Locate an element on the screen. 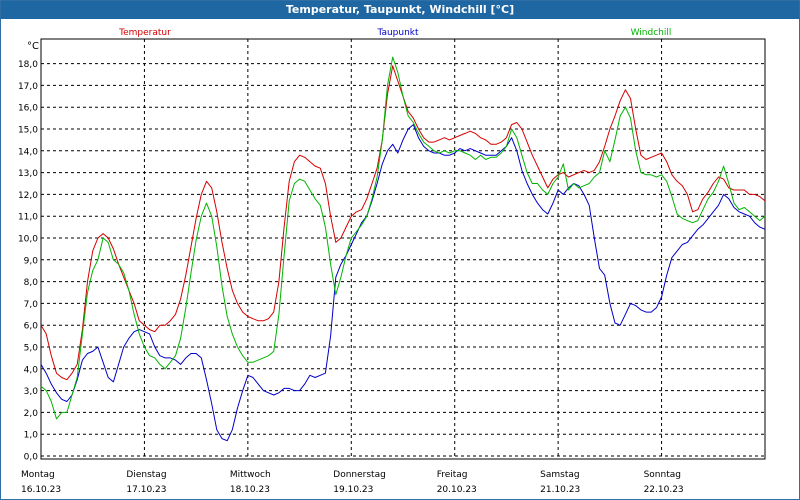  x-tick-day-label: Montag is located at coordinates (38, 475).